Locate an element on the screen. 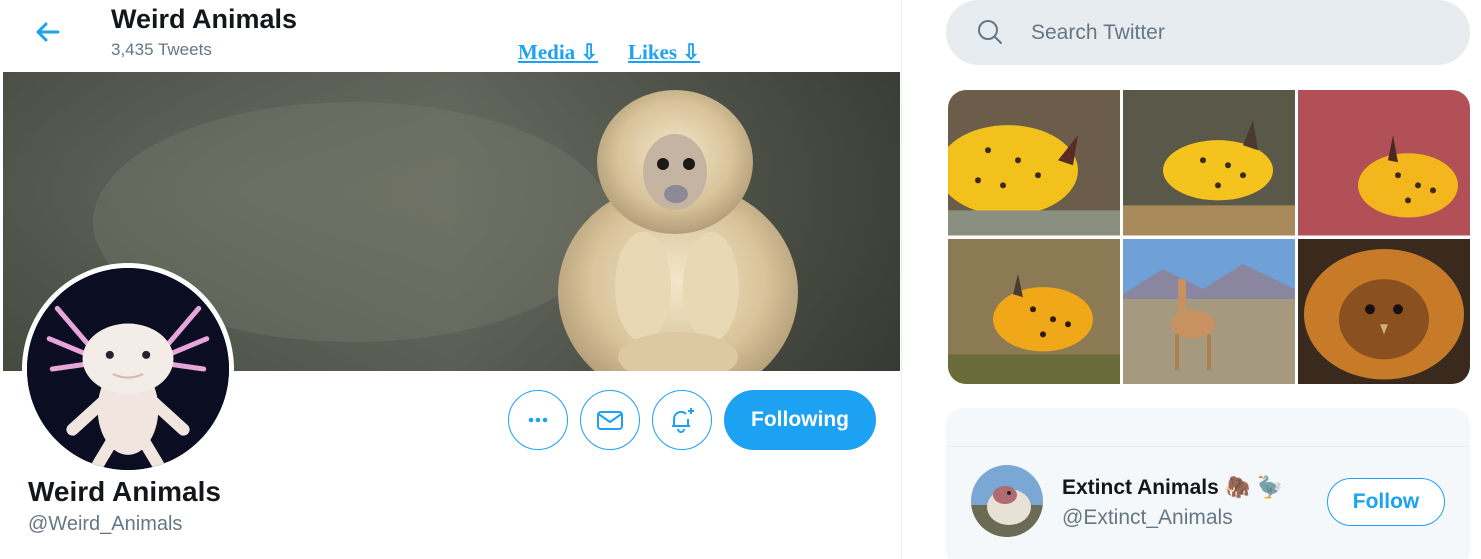 The height and width of the screenshot is (559, 1481). follow-button: Follow is located at coordinates (1386, 502).